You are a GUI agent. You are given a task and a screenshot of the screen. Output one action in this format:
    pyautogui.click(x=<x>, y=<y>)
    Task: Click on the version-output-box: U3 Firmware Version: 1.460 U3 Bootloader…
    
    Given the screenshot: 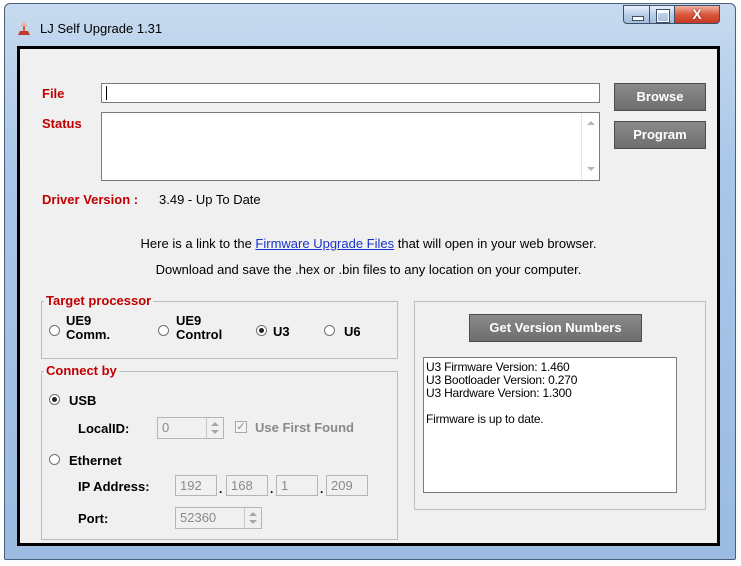 What is the action you would take?
    pyautogui.click(x=550, y=425)
    